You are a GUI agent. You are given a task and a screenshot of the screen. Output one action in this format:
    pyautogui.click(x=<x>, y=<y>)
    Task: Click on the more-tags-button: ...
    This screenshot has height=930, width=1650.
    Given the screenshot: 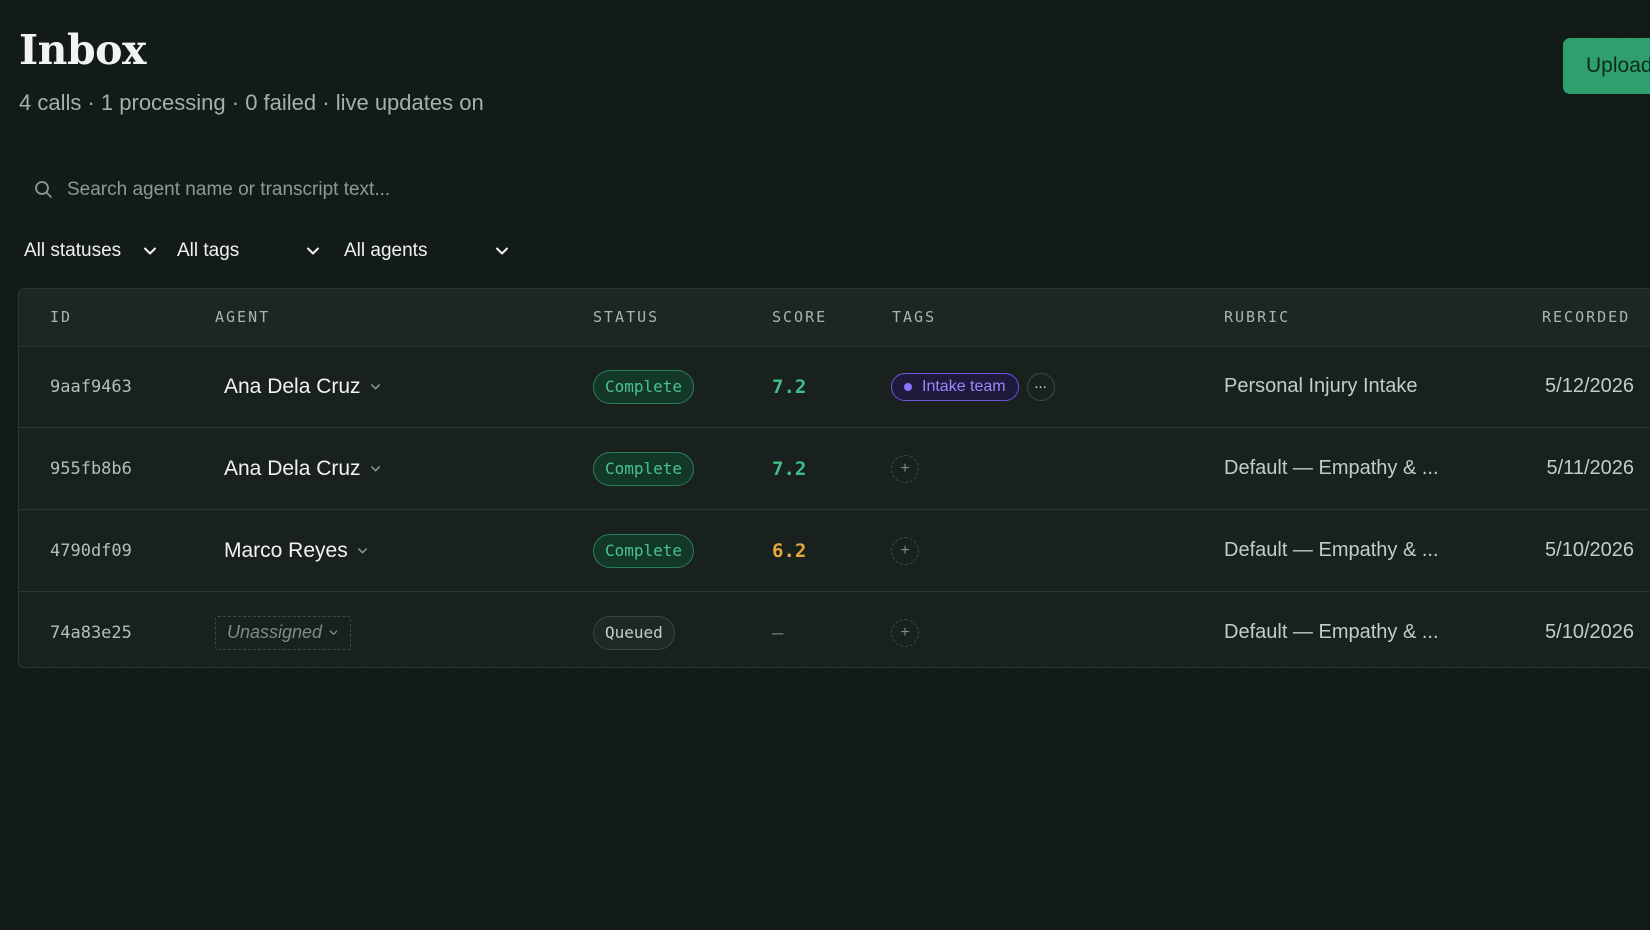 What is the action you would take?
    pyautogui.click(x=1040, y=386)
    